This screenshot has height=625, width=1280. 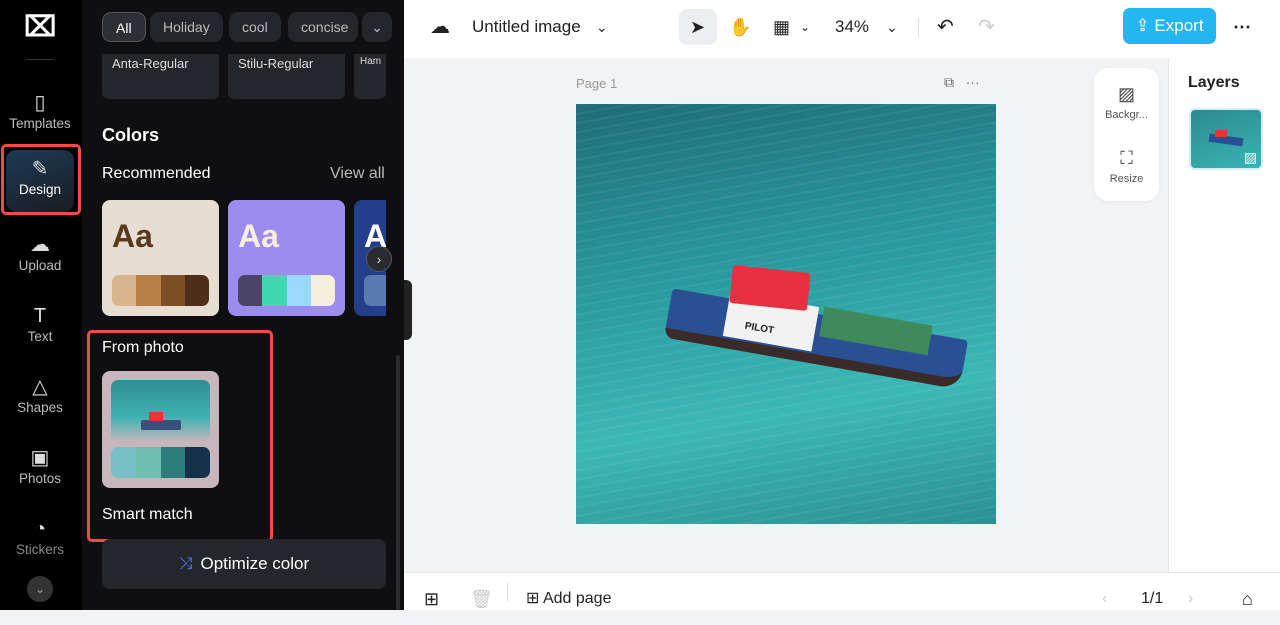 What do you see at coordinates (40, 387) in the screenshot?
I see `shapes-icon: △` at bounding box center [40, 387].